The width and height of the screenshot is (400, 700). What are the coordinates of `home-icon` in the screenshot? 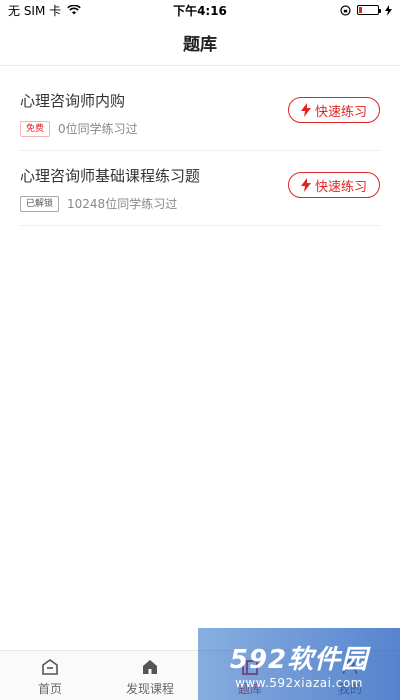 It's located at (50, 667).